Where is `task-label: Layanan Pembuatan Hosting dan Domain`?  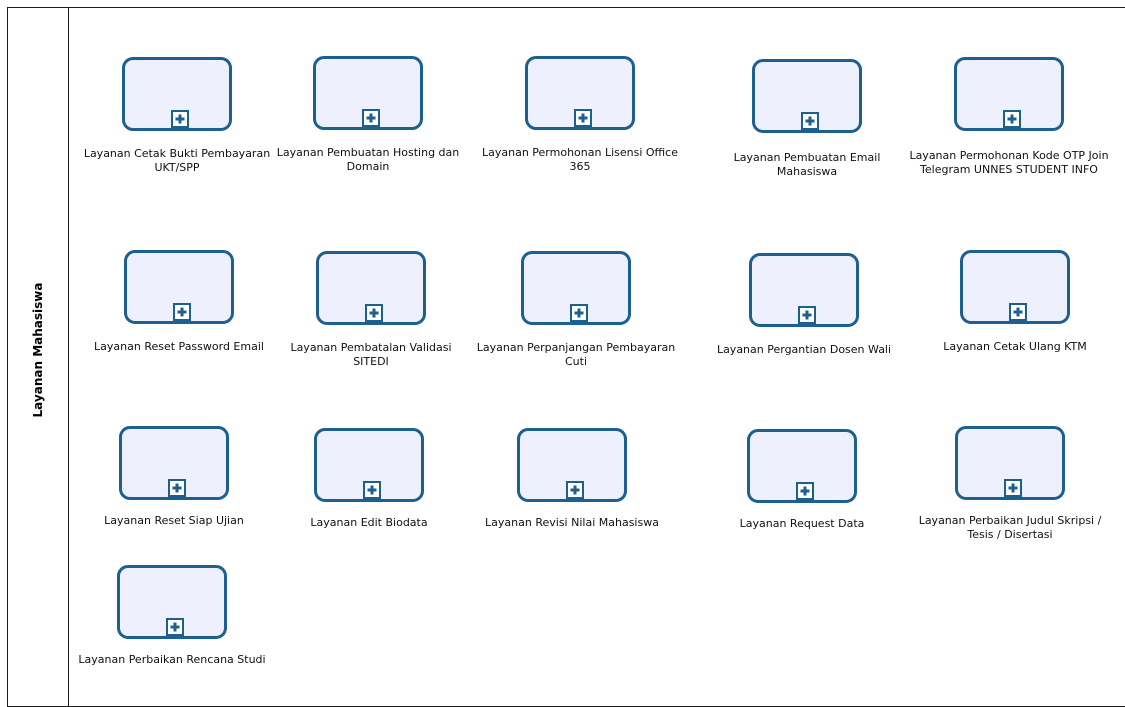
task-label: Layanan Pembuatan Hosting dan Domain is located at coordinates (368, 159).